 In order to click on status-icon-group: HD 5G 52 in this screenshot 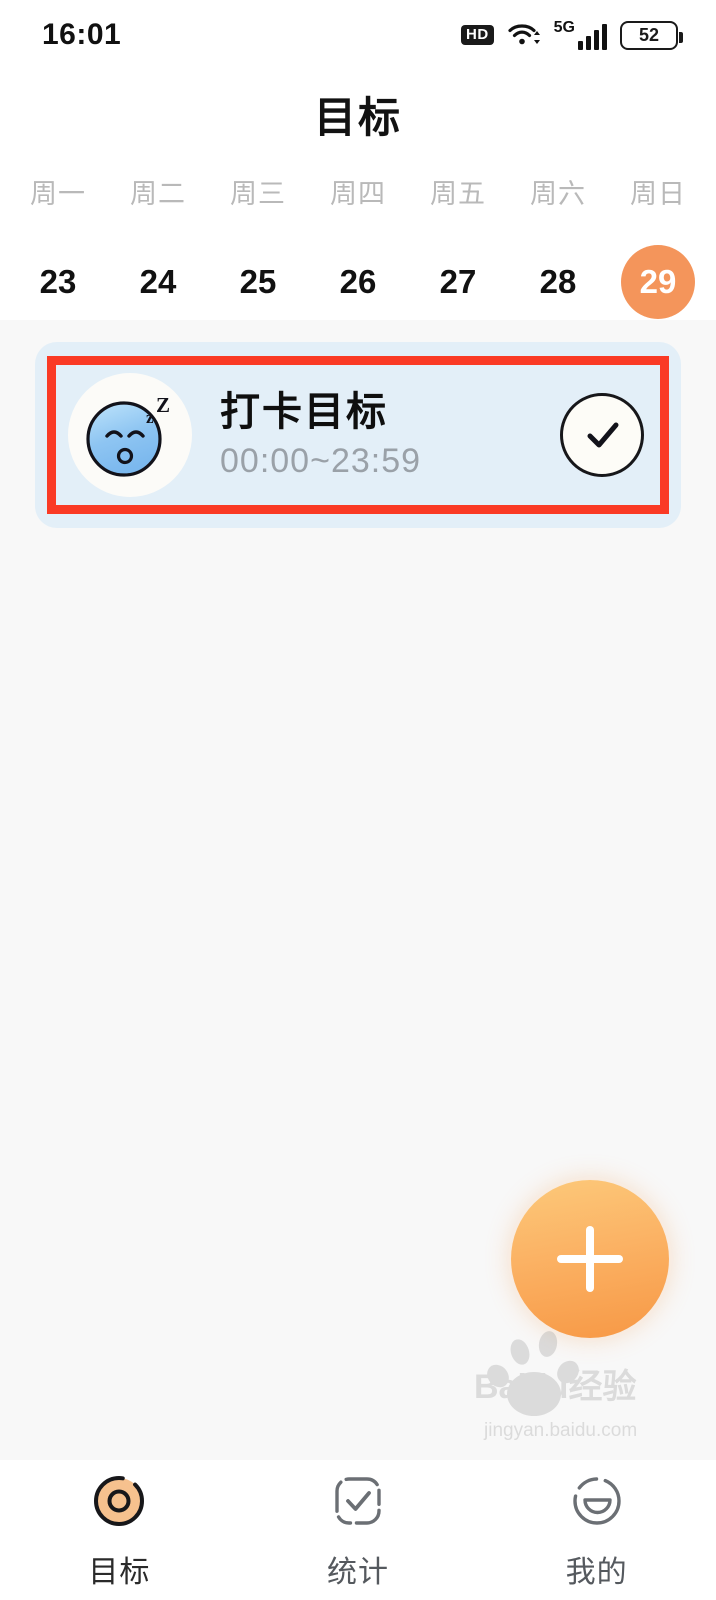, I will do `click(571, 35)`.